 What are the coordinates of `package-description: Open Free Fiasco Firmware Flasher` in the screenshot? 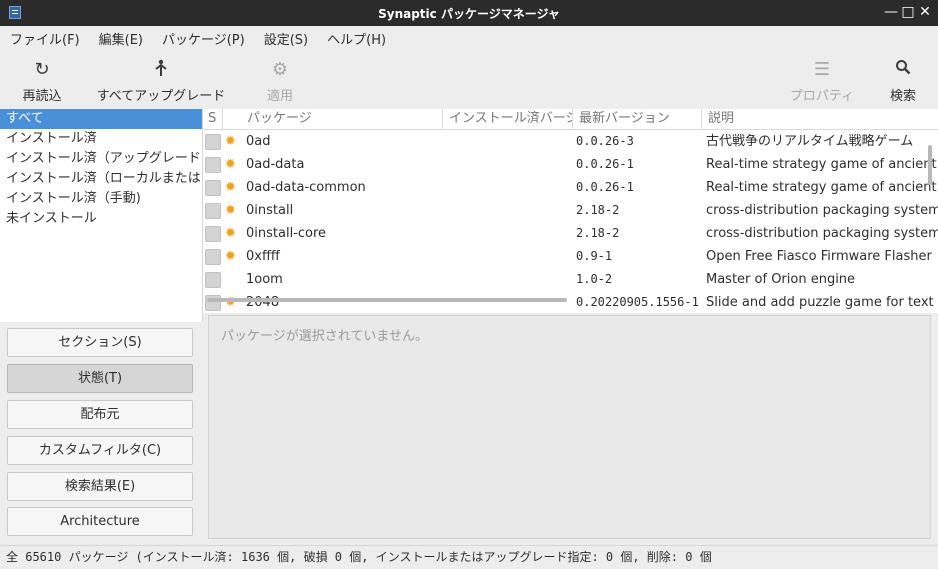 It's located at (819, 256).